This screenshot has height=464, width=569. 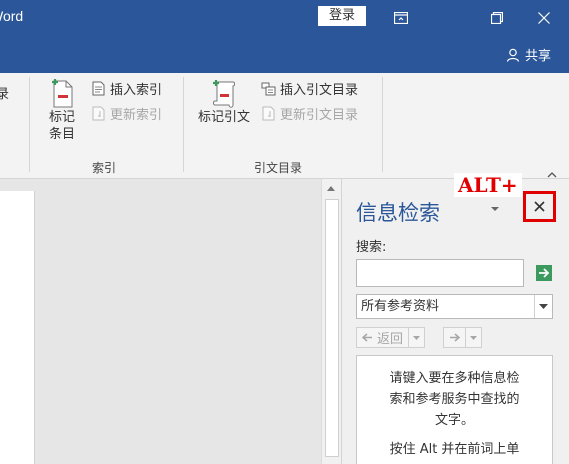 I want to click on ribbon-display-icon, so click(x=401, y=17).